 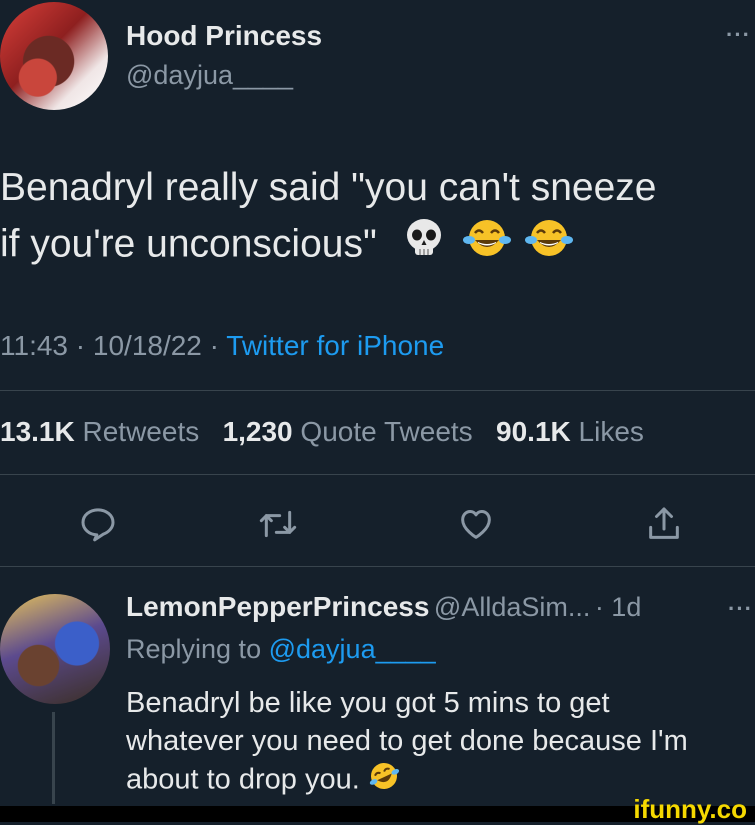 I want to click on replying-prefix: Replying to, so click(x=194, y=649).